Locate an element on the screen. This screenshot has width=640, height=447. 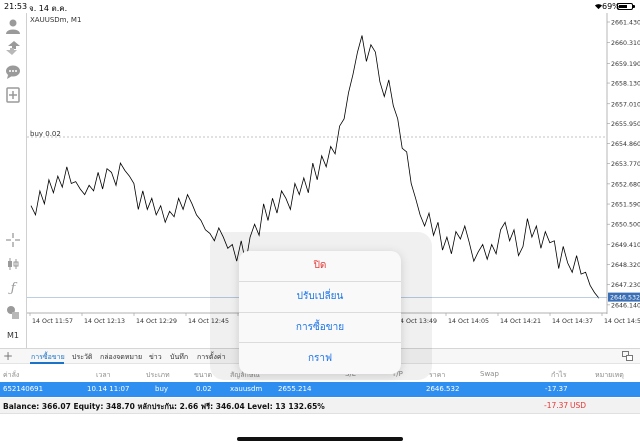
add-icon: + is located at coordinates (8, 356).